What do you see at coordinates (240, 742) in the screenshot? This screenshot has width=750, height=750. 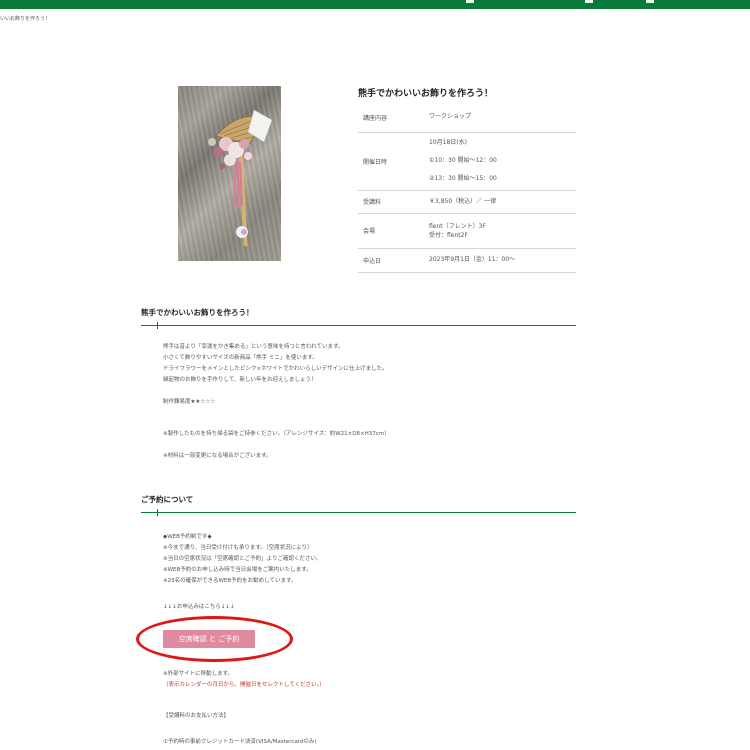 I see `payment-method-line: ①予約時の事前クレジットカード決済(VISA/Mastercardのみ)` at bounding box center [240, 742].